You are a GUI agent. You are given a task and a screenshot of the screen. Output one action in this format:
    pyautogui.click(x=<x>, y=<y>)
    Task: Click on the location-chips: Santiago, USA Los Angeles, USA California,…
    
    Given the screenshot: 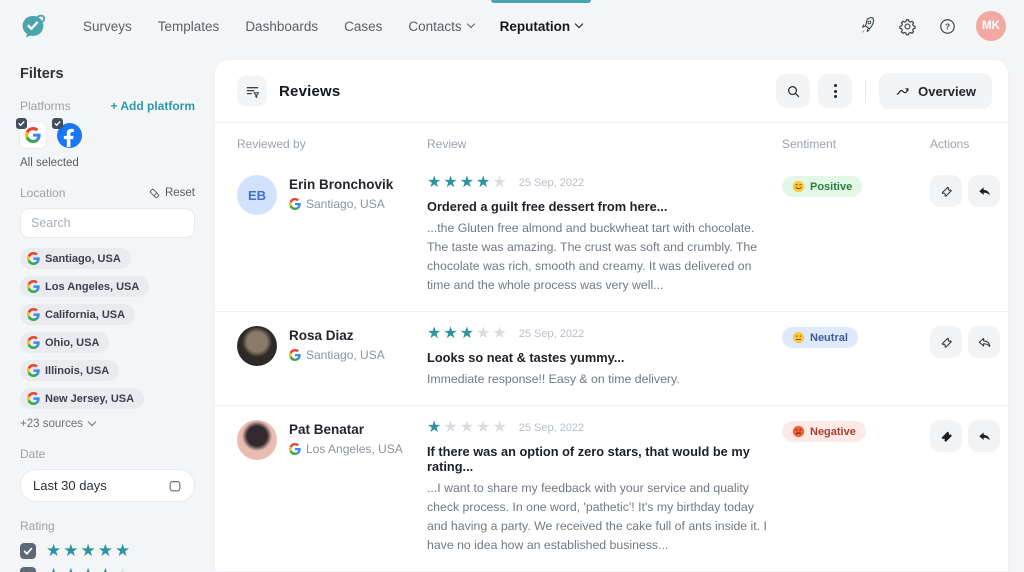 What is the action you would take?
    pyautogui.click(x=107, y=328)
    